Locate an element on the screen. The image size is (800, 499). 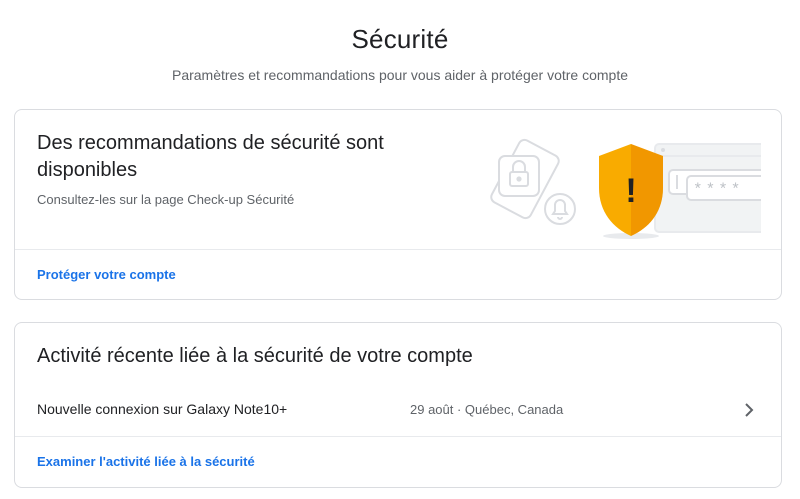
page-title: Sécurité is located at coordinates (400, 39).